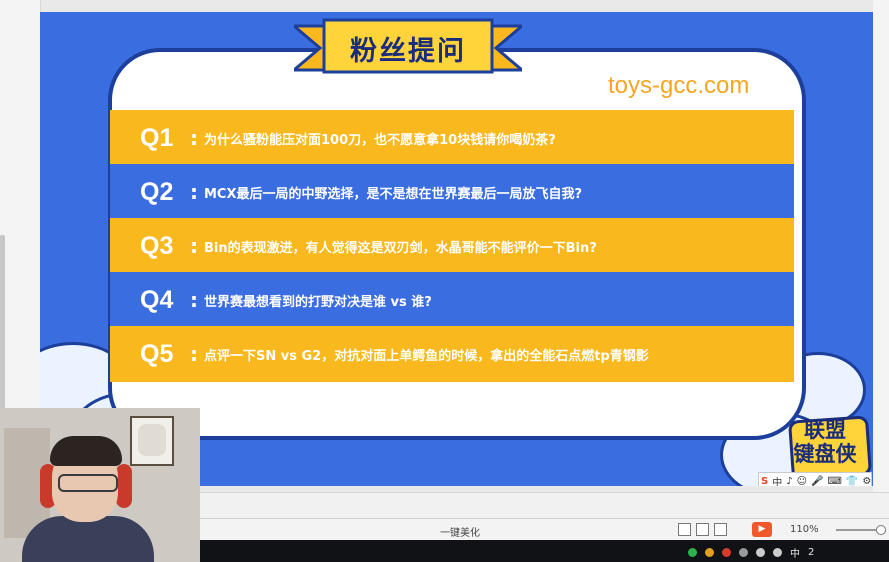 Image resolution: width=889 pixels, height=562 pixels. I want to click on question-label: Q2, so click(157, 191).